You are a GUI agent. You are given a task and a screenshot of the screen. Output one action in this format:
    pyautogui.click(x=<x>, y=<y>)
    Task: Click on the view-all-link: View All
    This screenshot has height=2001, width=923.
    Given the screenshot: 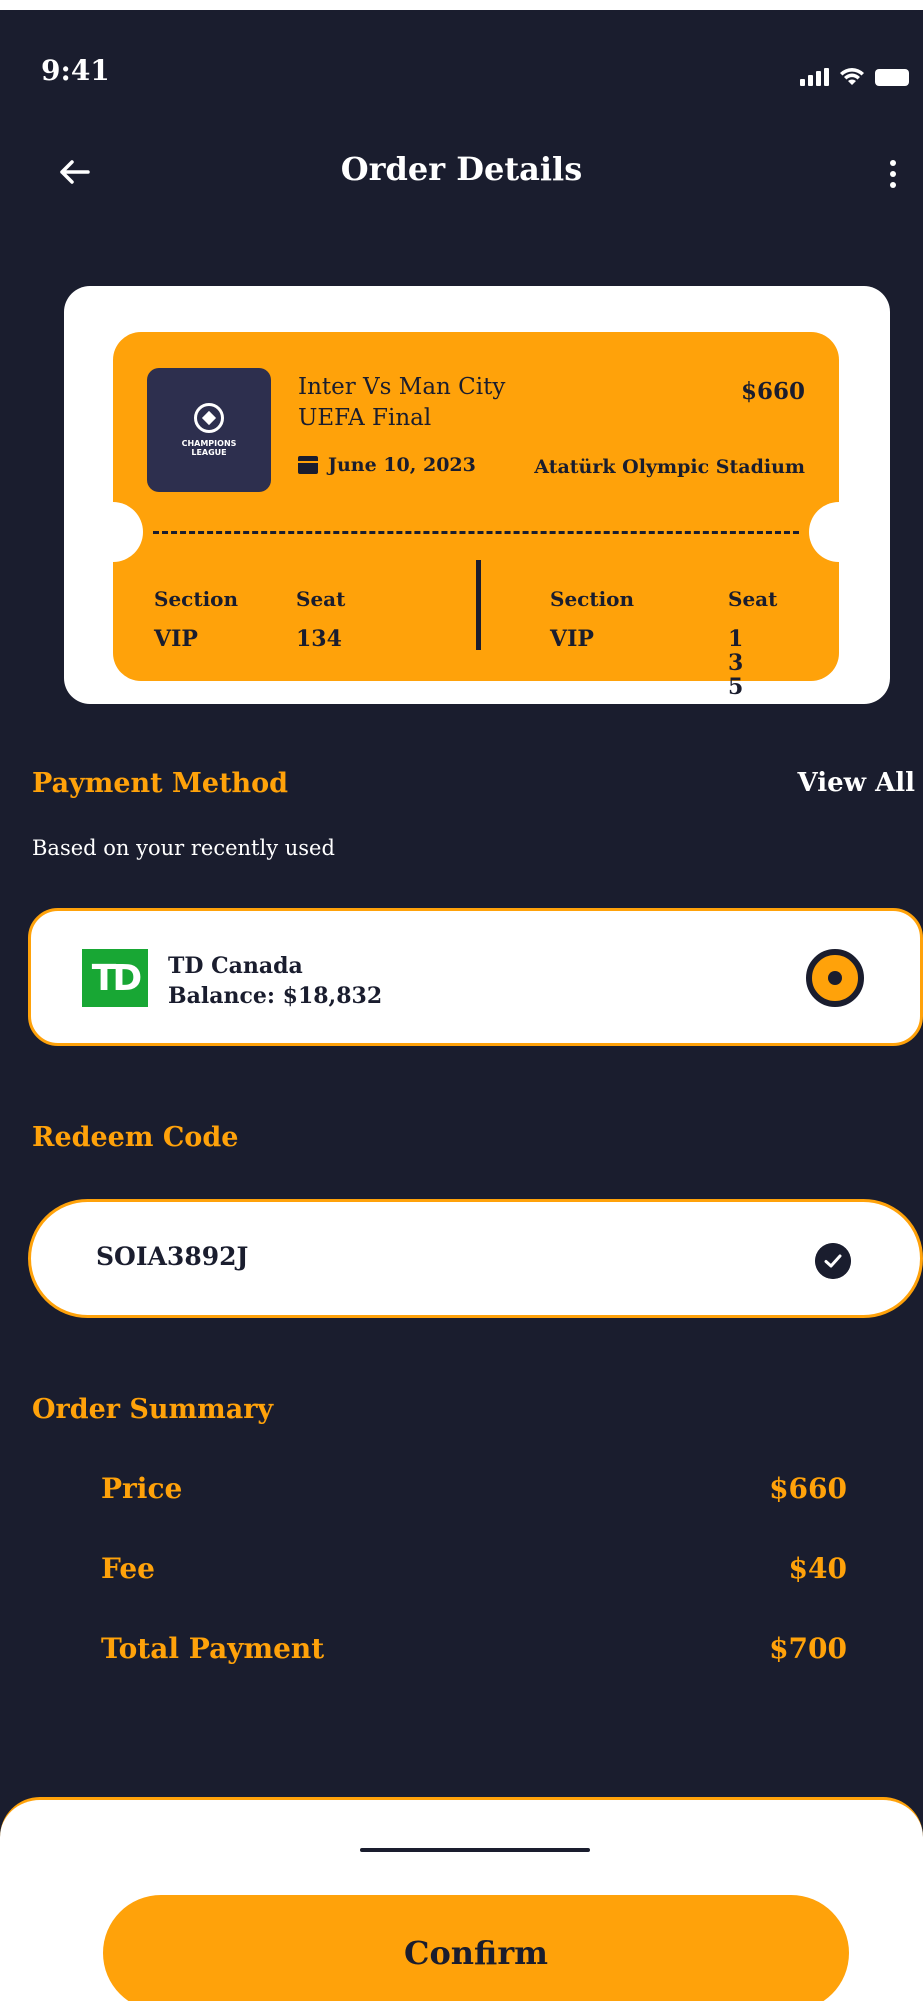 What is the action you would take?
    pyautogui.click(x=857, y=783)
    